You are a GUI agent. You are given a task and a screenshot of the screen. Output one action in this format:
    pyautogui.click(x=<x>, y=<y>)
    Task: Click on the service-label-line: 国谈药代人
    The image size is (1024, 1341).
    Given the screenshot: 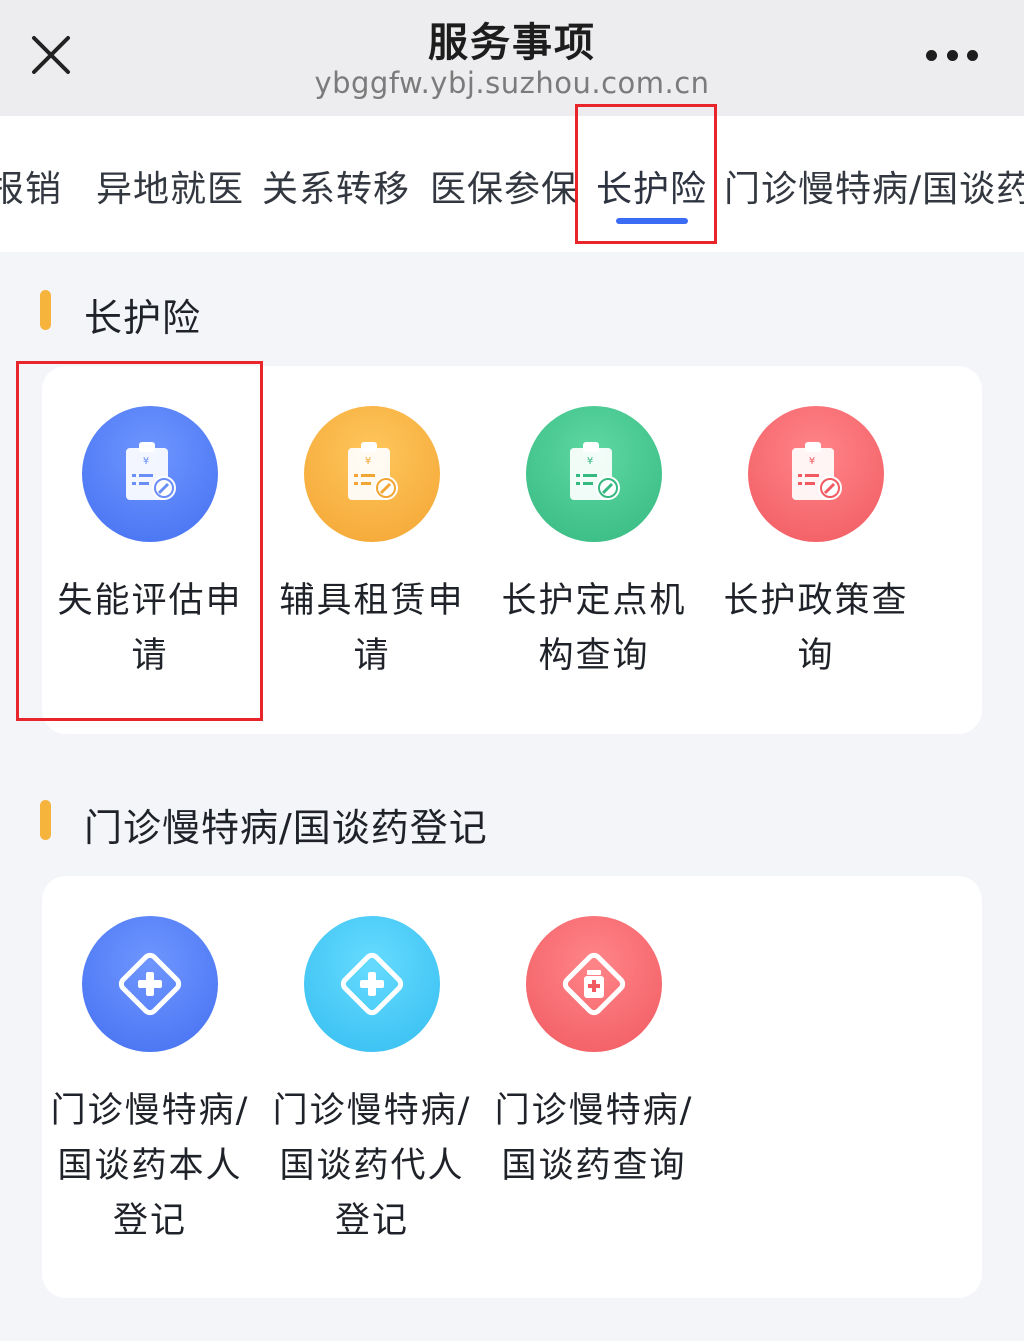 What is the action you would take?
    pyautogui.click(x=372, y=1166)
    